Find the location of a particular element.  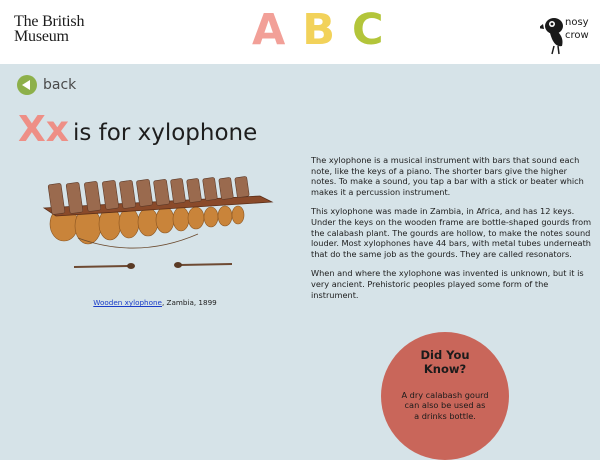

abc-letter-a: A is located at coordinates (269, 30).